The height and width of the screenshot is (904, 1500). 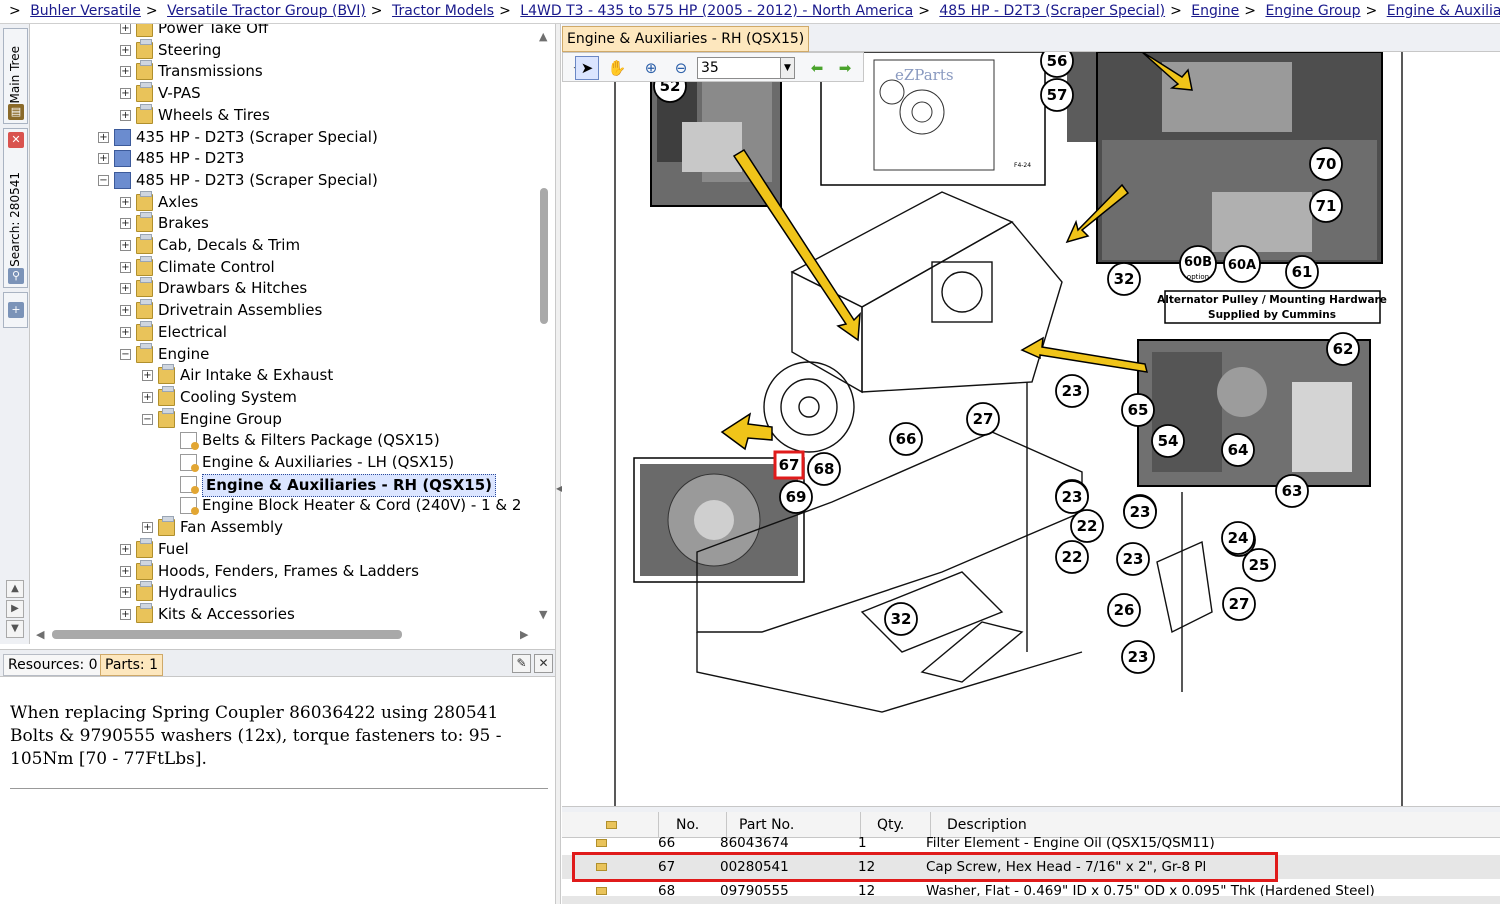 What do you see at coordinates (231, 419) in the screenshot?
I see `tree-item-label: Engine Group` at bounding box center [231, 419].